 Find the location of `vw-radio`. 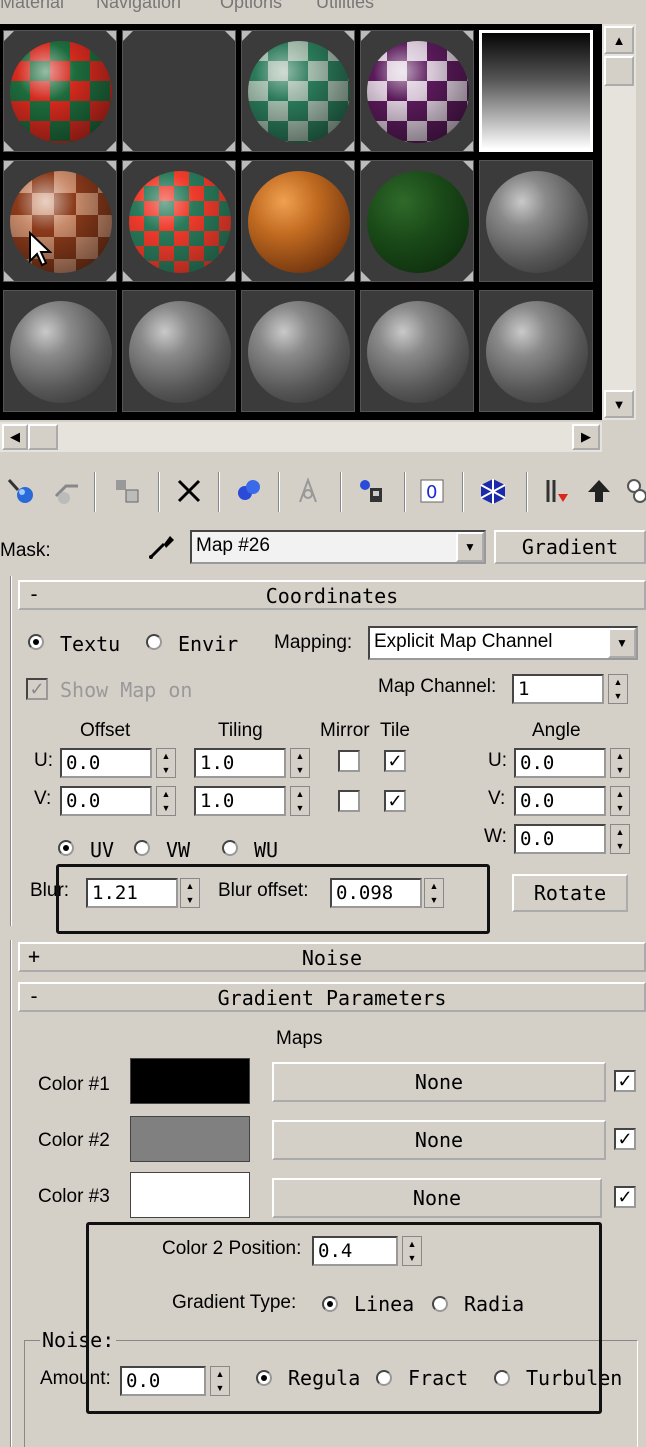

vw-radio is located at coordinates (142, 848).